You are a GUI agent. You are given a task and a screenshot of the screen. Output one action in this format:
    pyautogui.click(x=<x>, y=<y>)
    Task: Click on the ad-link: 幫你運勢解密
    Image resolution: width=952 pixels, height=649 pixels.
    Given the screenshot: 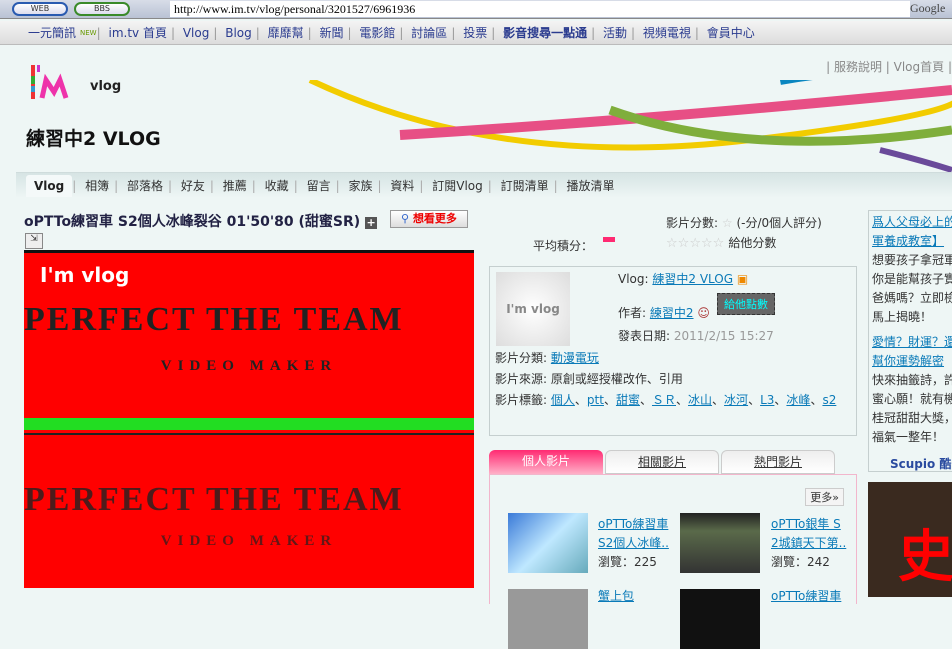 What is the action you would take?
    pyautogui.click(x=912, y=361)
    